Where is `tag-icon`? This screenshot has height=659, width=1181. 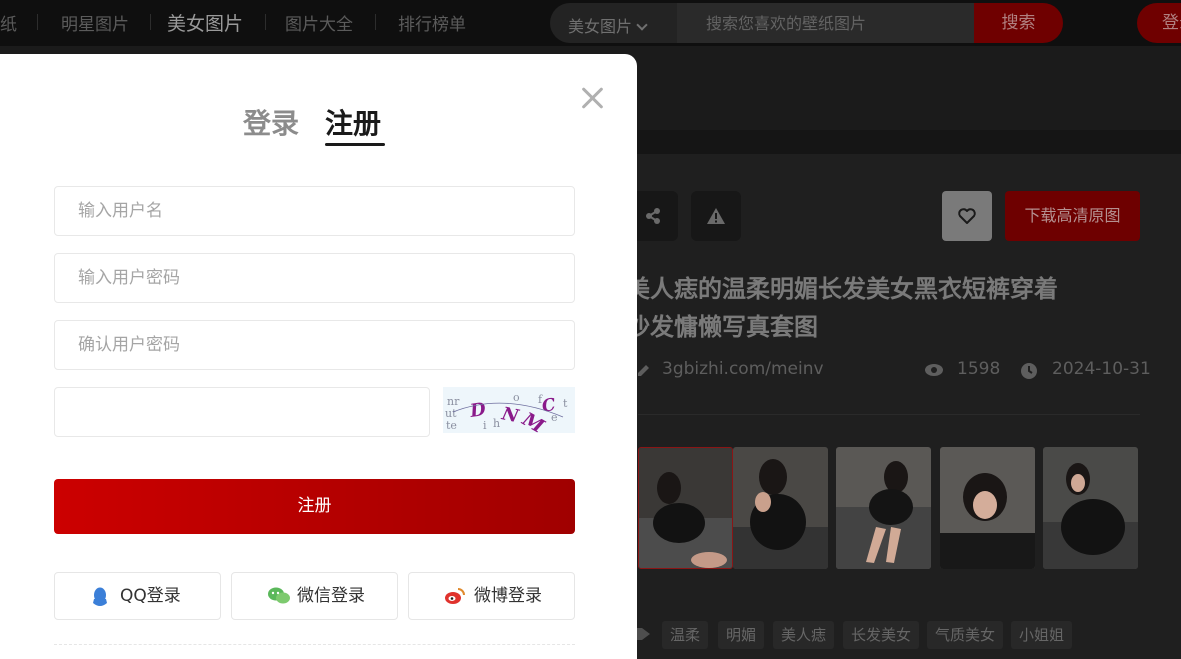
tag-icon is located at coordinates (643, 634).